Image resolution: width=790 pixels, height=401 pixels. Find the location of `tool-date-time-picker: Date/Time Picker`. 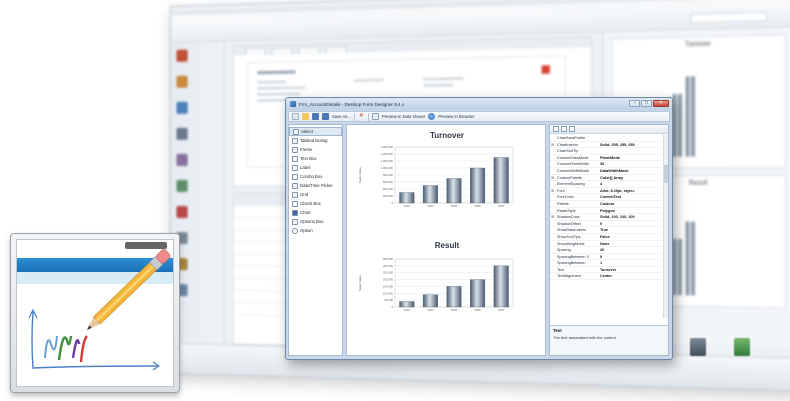

tool-date-time-picker: Date/Time Picker is located at coordinates (315, 185).